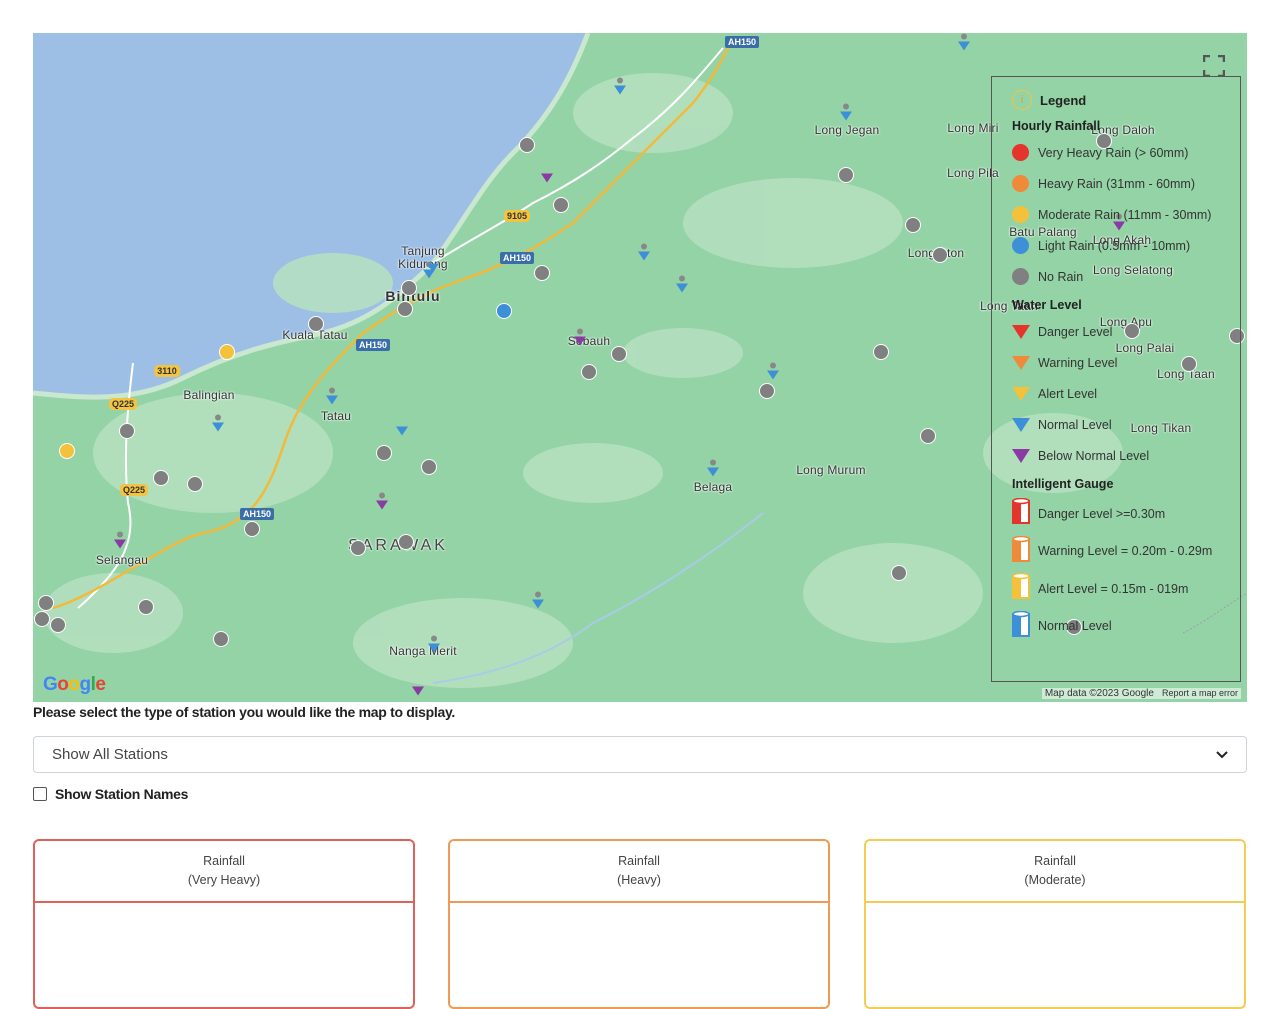 The height and width of the screenshot is (1009, 1280). I want to click on place-label: Tatau, so click(336, 416).